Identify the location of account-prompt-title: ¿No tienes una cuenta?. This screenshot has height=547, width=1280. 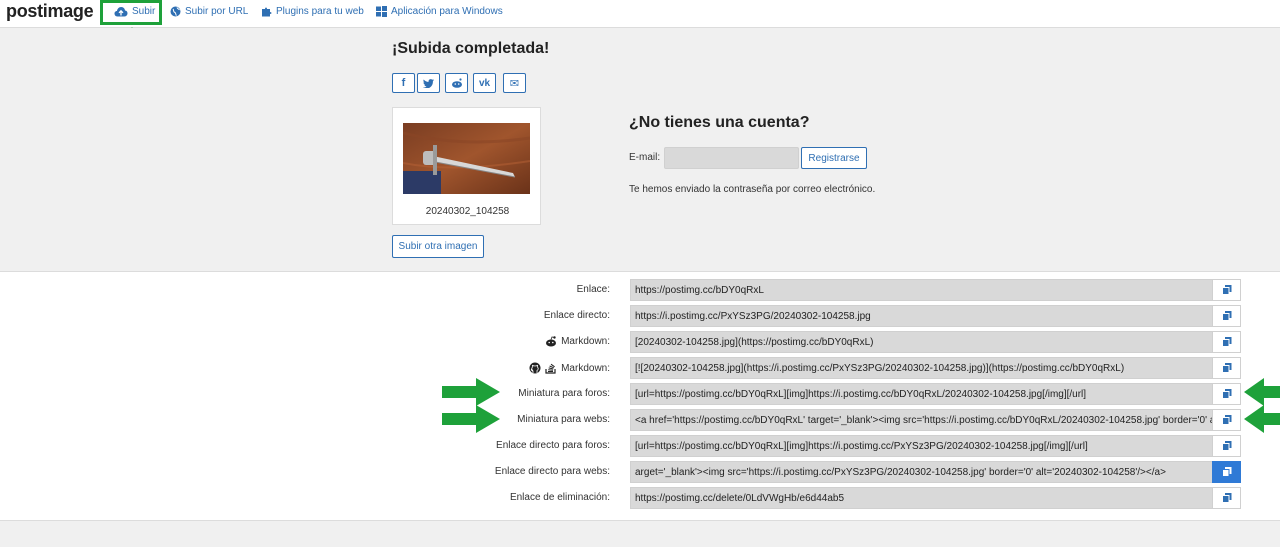
(719, 122).